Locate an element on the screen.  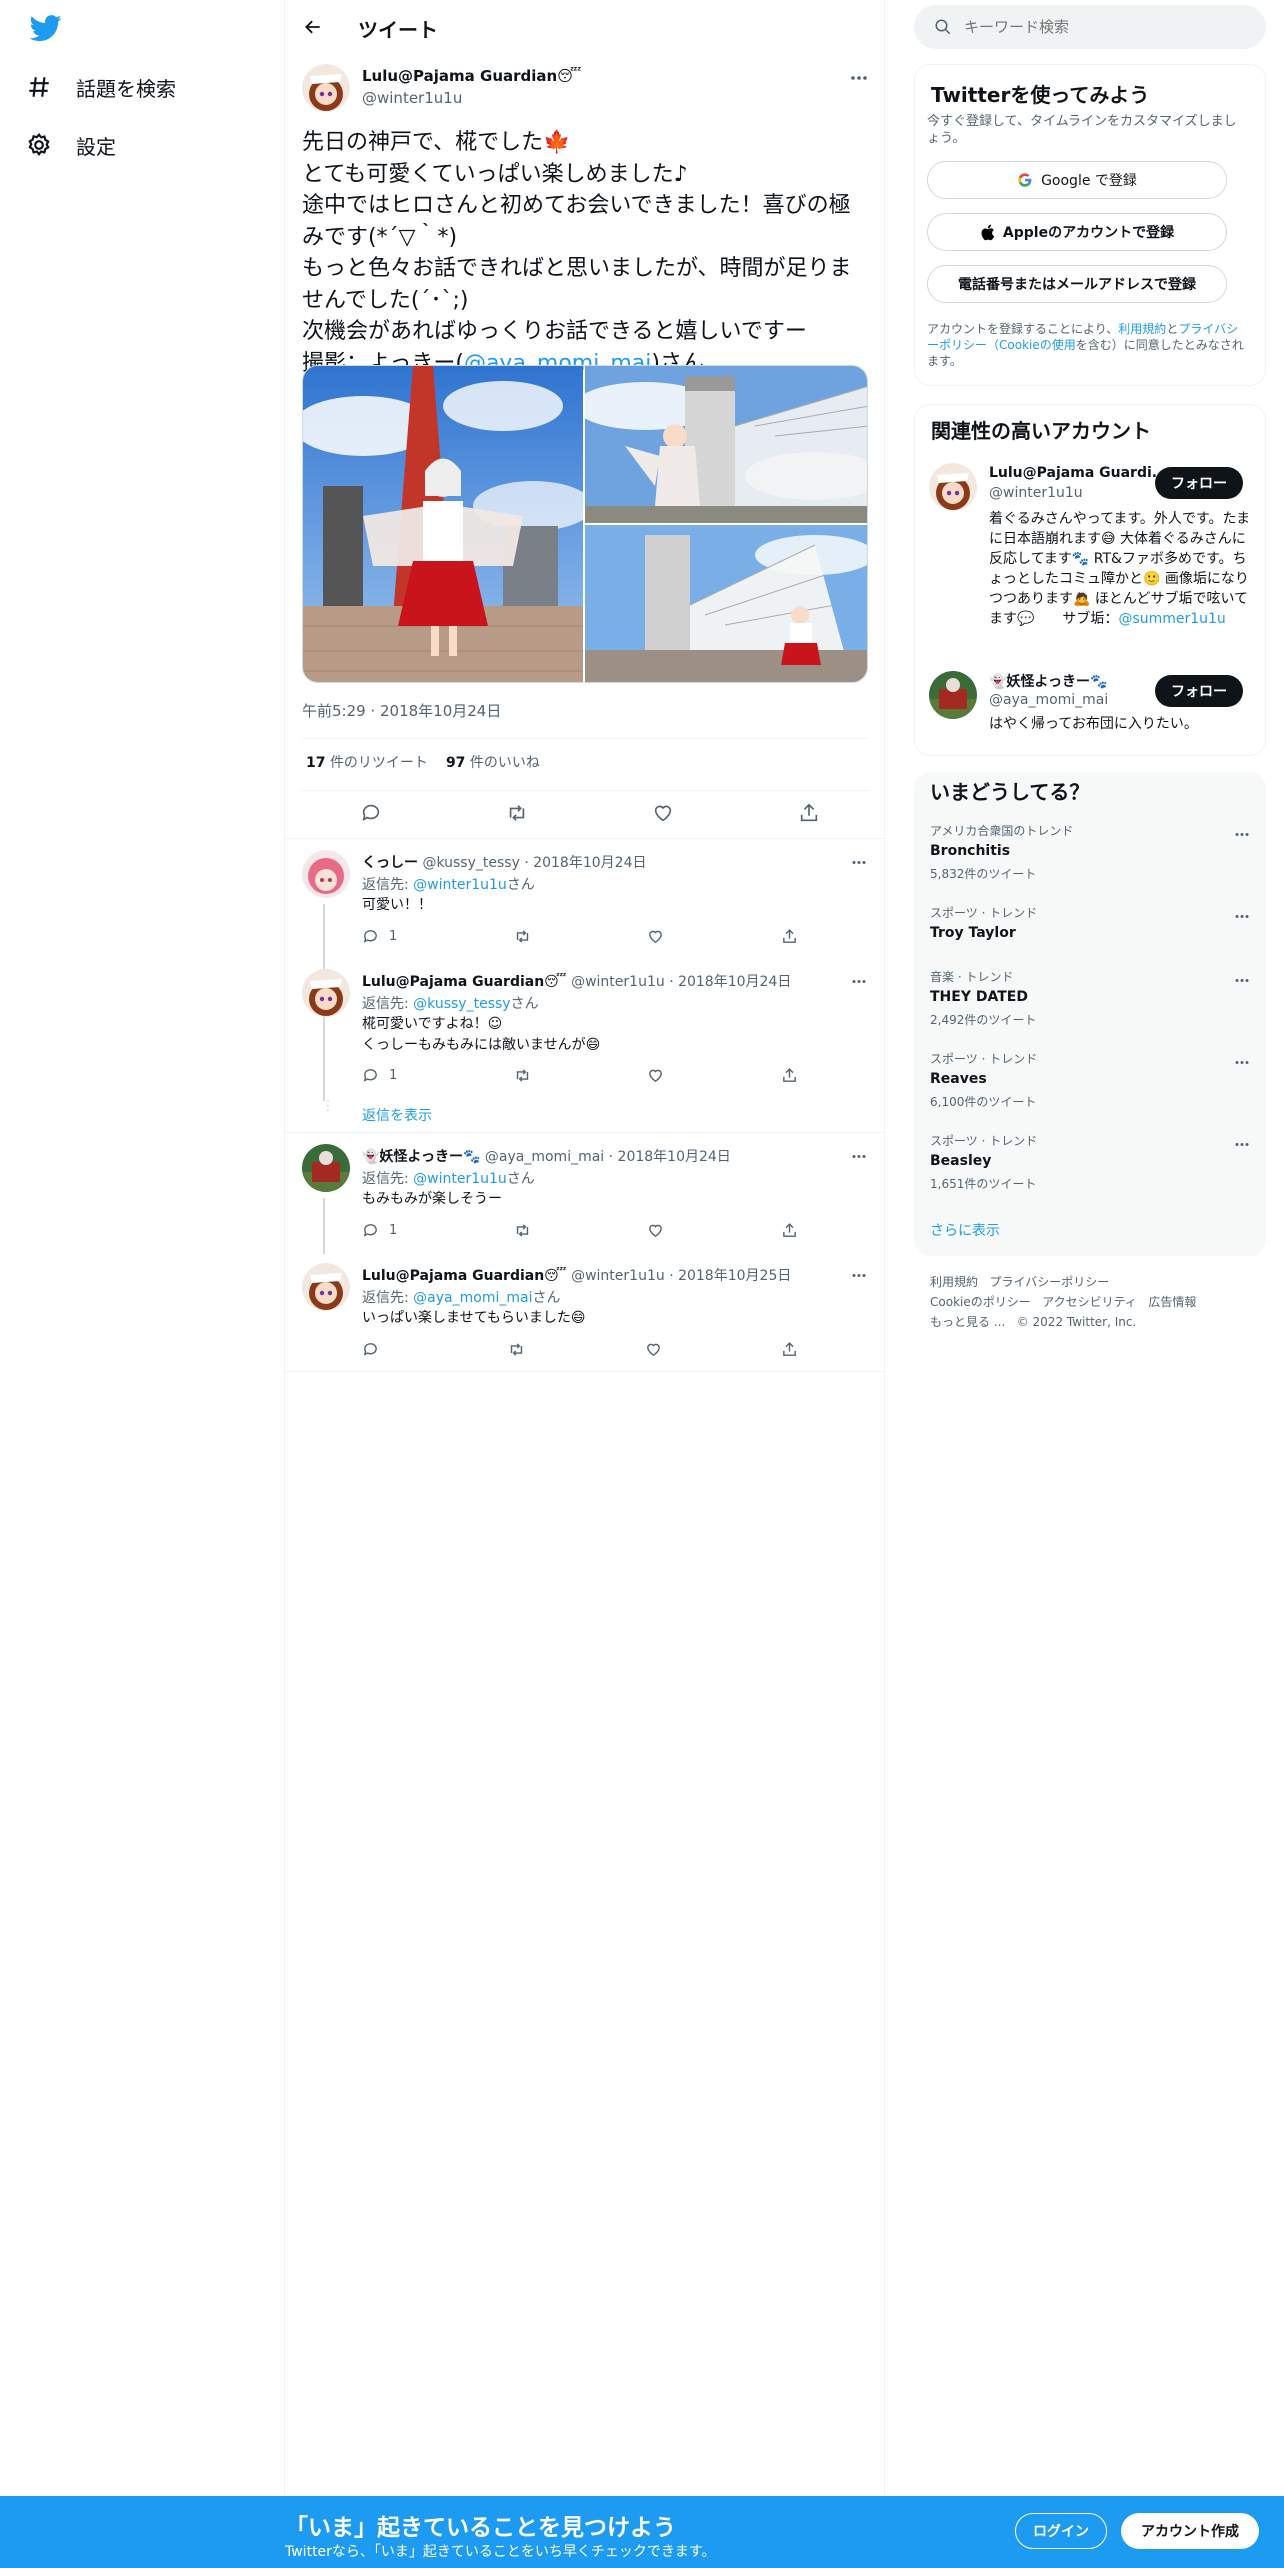
account-handle: @winter1u1u is located at coordinates (1036, 493).